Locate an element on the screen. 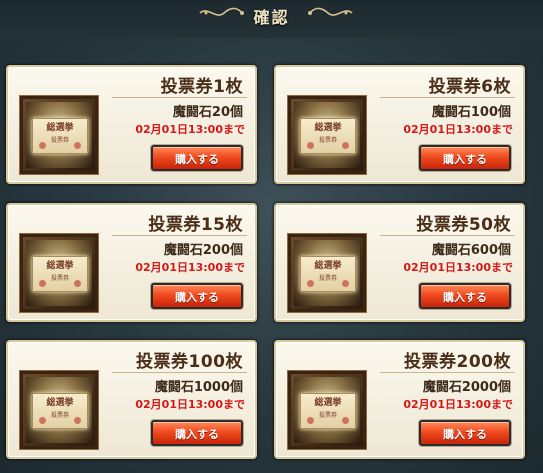 This screenshot has height=473, width=543. price-label: 魔闘石2000個 is located at coordinates (466, 387).